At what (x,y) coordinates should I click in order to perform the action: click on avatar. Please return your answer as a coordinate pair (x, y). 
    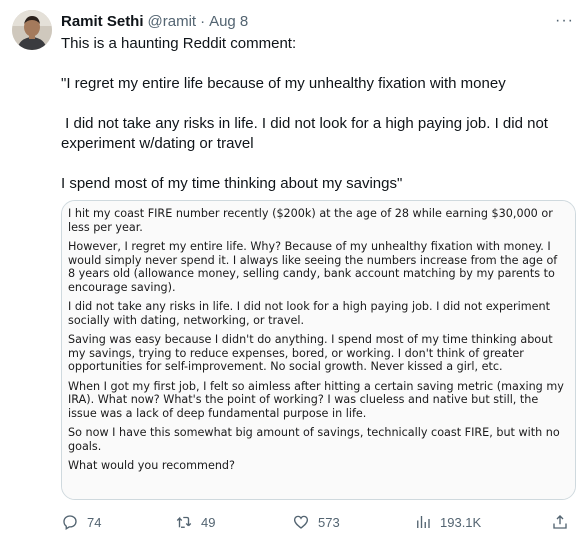
    Looking at the image, I should click on (32, 30).